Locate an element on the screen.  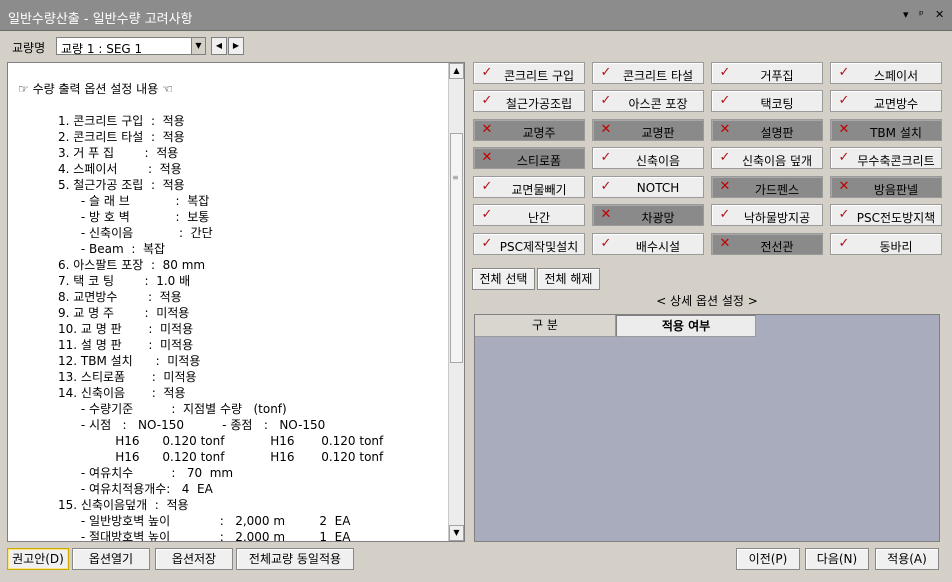
bridge-select: 교량 1 : SEG 1 ▼ is located at coordinates (131, 46).